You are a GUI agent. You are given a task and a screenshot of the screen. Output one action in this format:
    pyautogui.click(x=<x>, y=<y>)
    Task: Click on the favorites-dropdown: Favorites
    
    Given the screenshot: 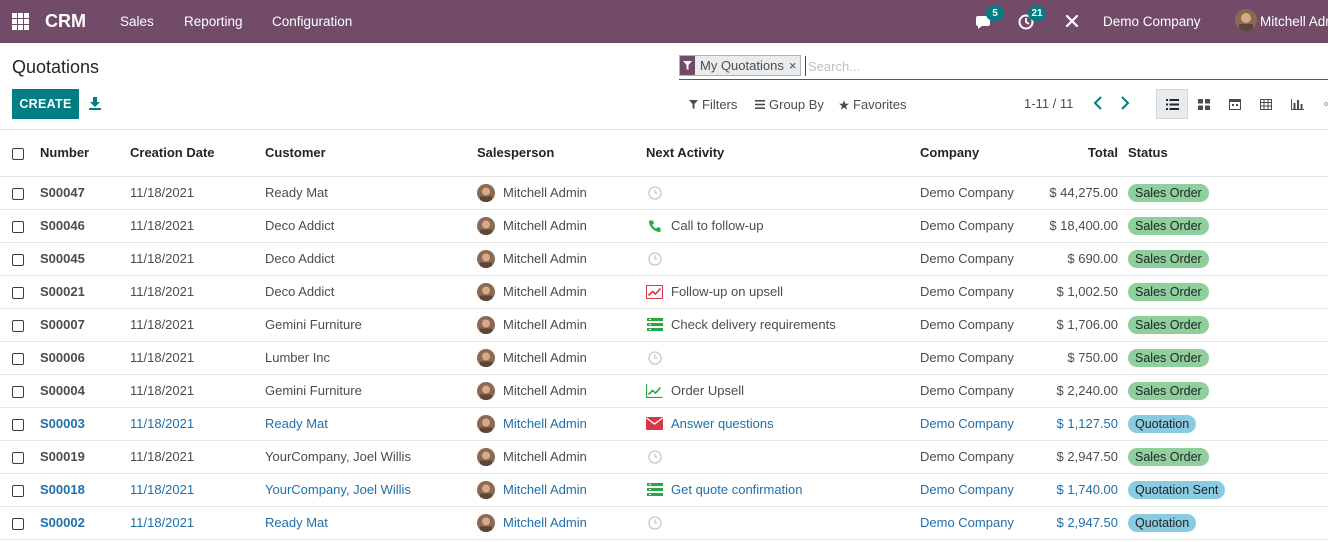 What is the action you would take?
    pyautogui.click(x=872, y=104)
    